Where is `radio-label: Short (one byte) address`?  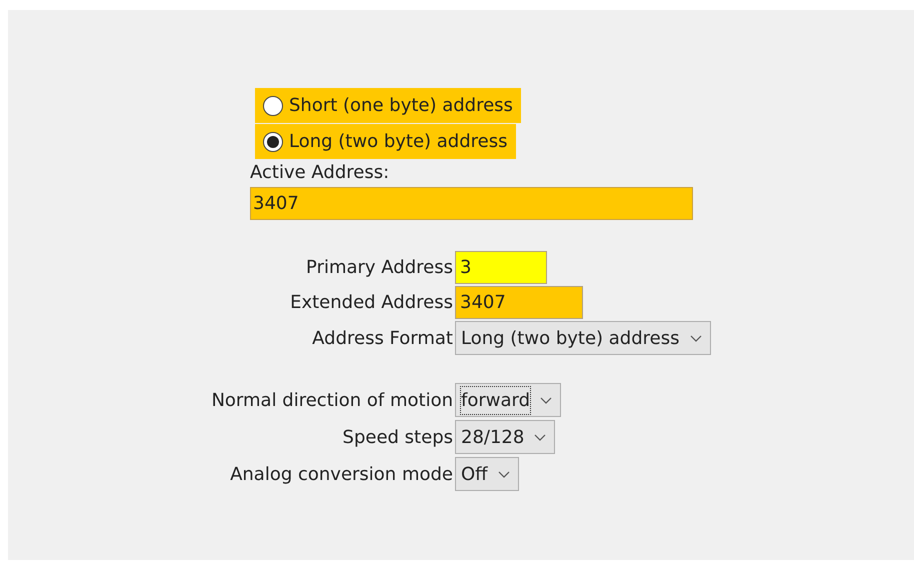 radio-label: Short (one byte) address is located at coordinates (401, 106).